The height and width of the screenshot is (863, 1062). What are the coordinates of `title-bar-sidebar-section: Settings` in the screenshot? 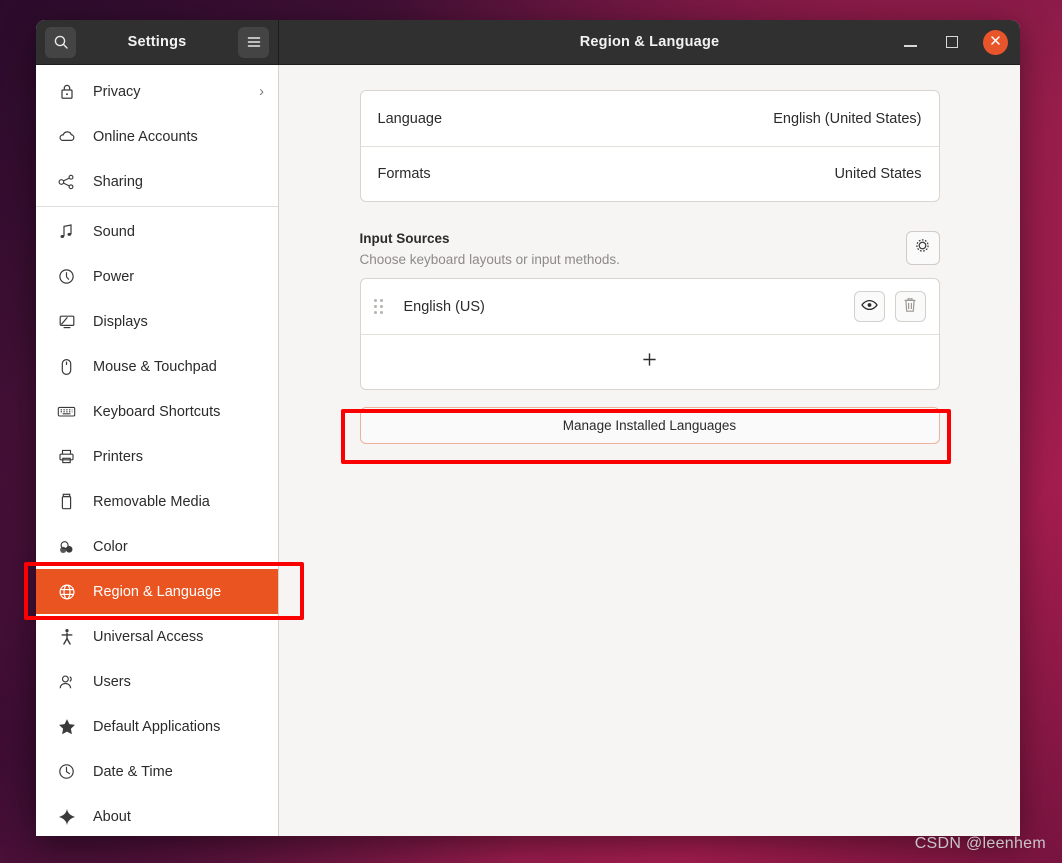 It's located at (157, 42).